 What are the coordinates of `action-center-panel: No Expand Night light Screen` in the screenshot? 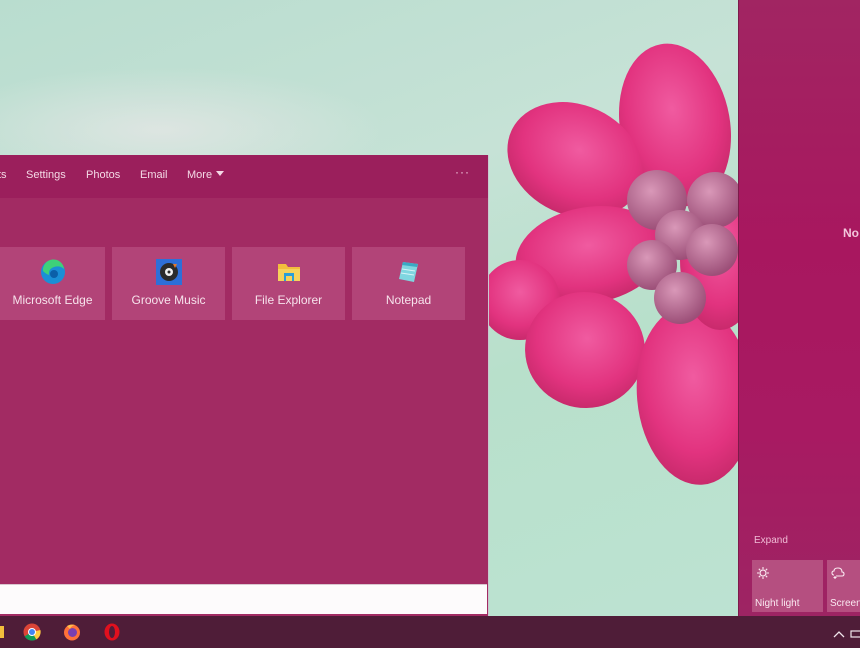 It's located at (799, 308).